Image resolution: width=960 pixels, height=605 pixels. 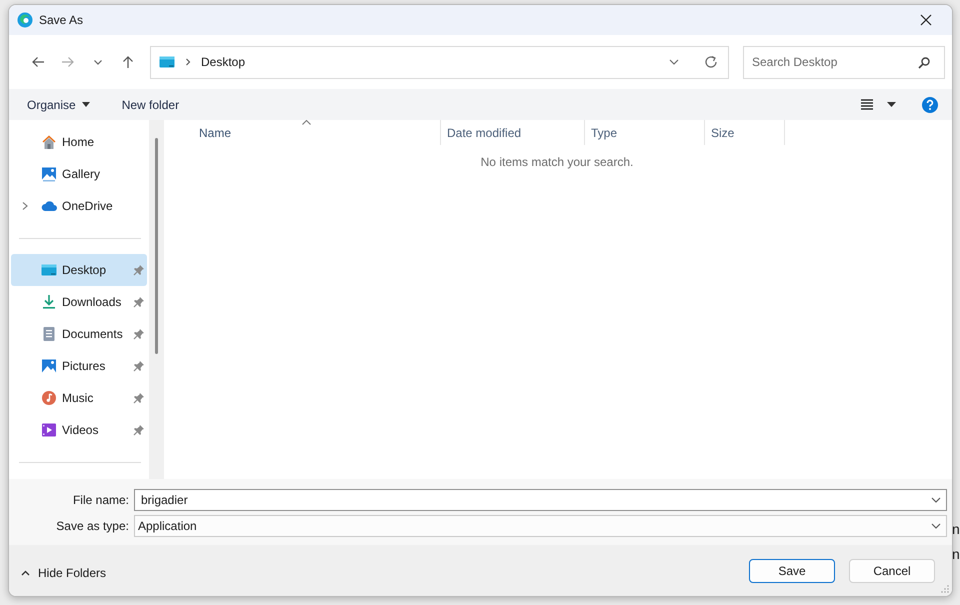 I want to click on sidebar-item: Desktop, so click(x=79, y=270).